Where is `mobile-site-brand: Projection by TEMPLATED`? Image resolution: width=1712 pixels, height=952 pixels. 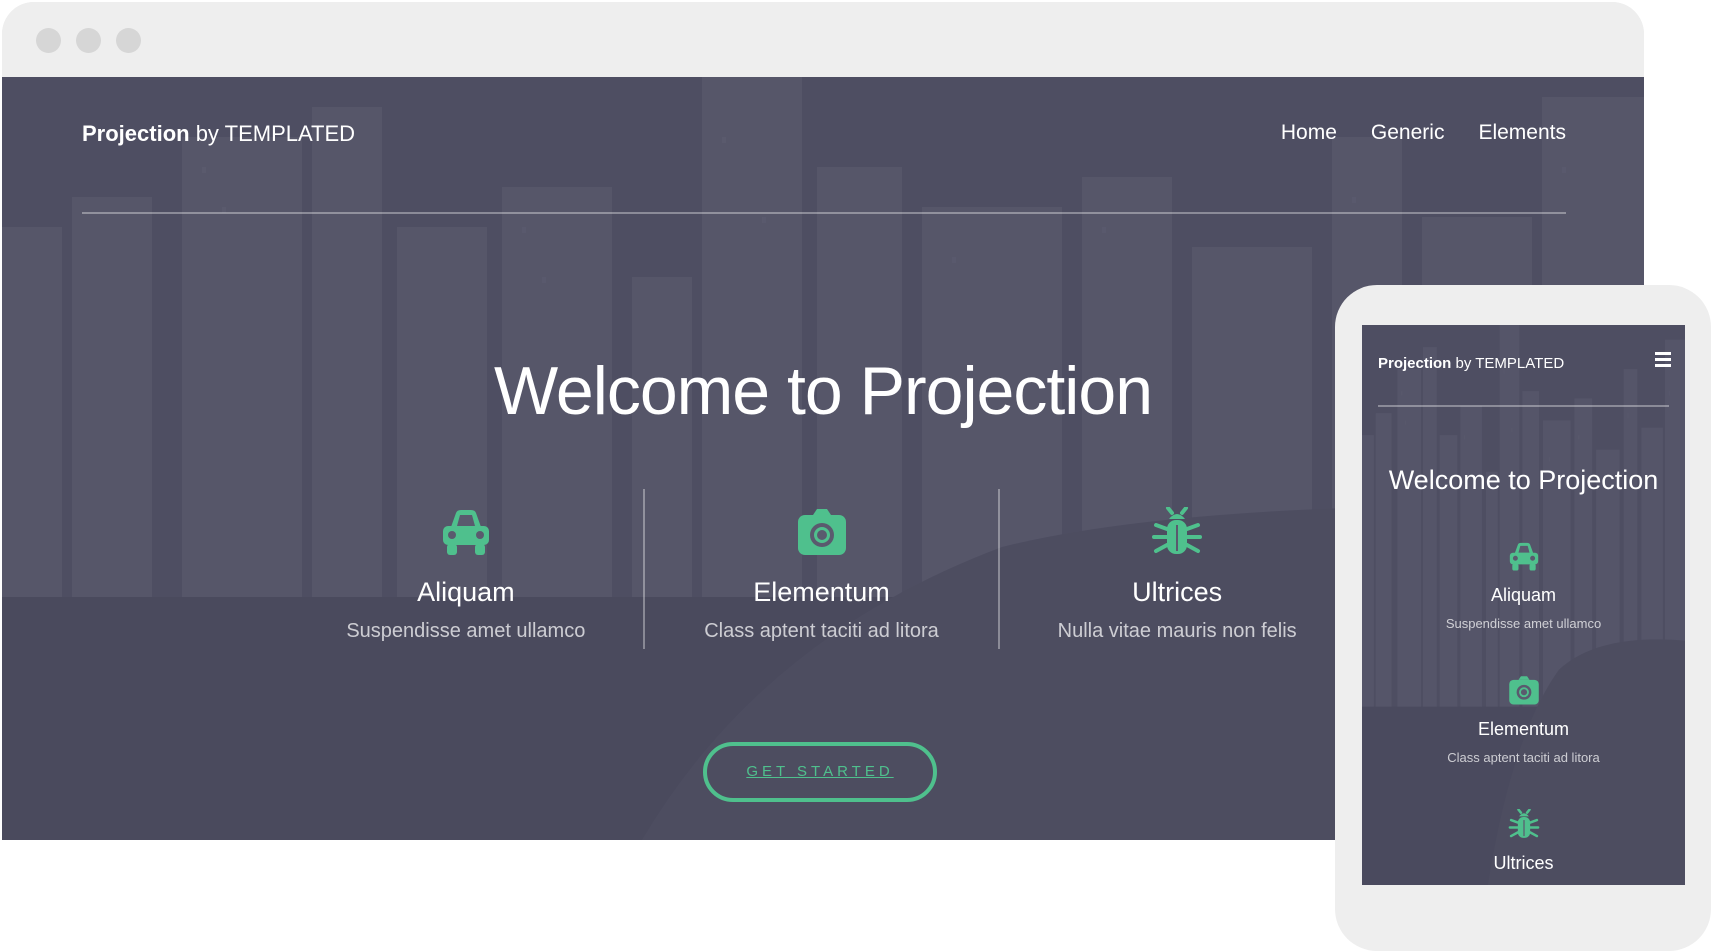
mobile-site-brand: Projection by TEMPLATED is located at coordinates (1471, 363).